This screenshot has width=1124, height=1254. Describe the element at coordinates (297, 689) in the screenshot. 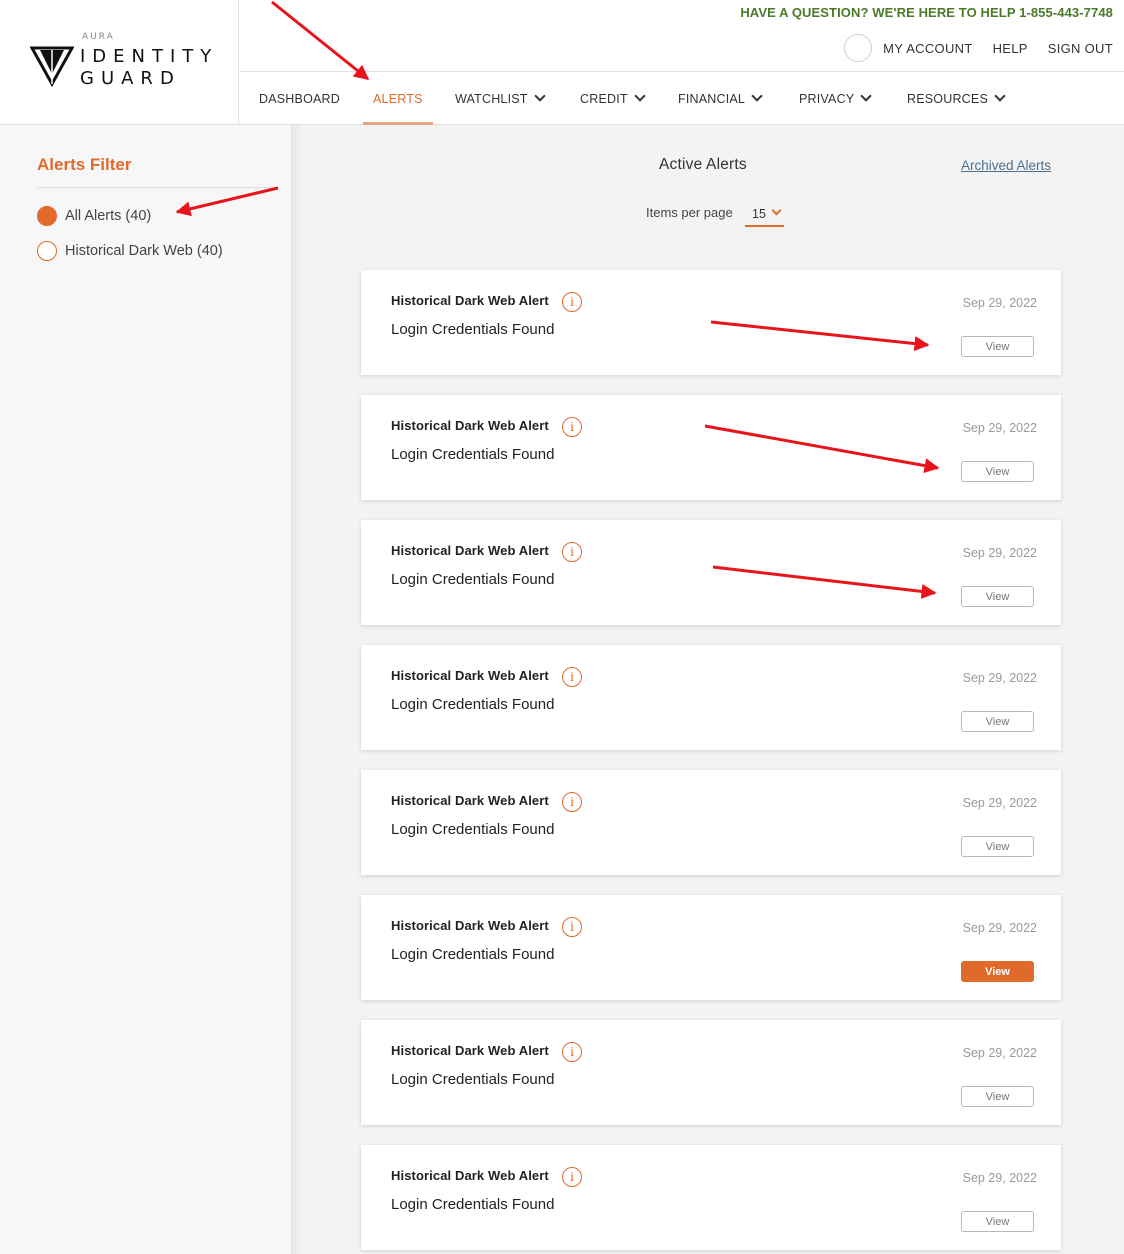

I see `panel-shadow` at that location.